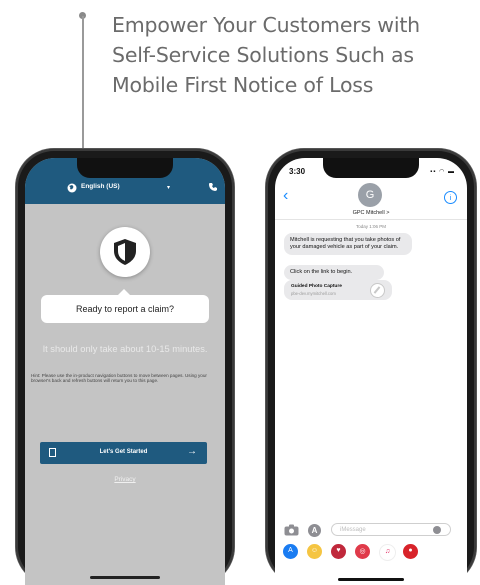  Describe the element at coordinates (314, 530) in the screenshot. I see `app-store-button-icon: A` at that location.